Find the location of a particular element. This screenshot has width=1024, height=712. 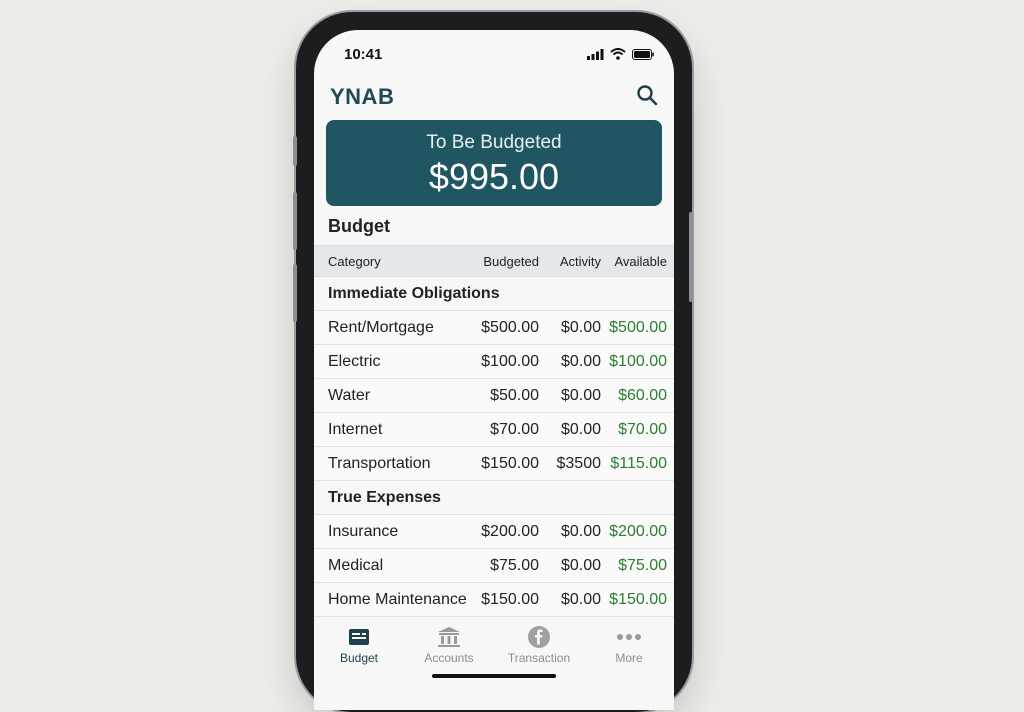

phone-volume-up-button is located at coordinates (295, 221).